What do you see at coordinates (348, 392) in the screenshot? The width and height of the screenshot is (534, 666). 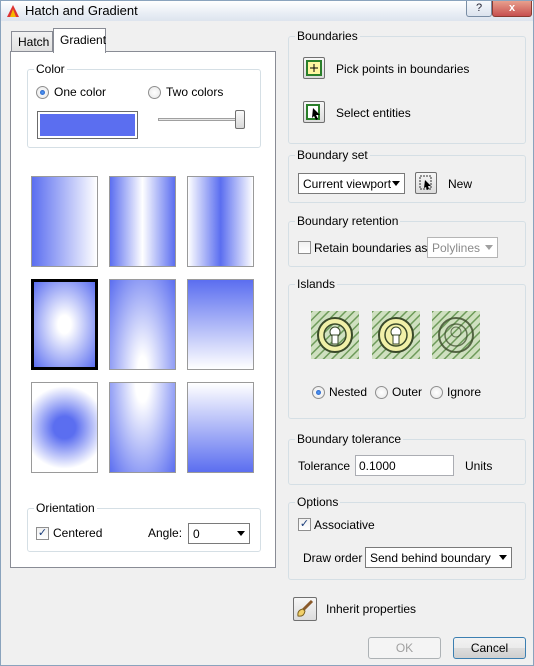 I see `nested-label: Nested` at bounding box center [348, 392].